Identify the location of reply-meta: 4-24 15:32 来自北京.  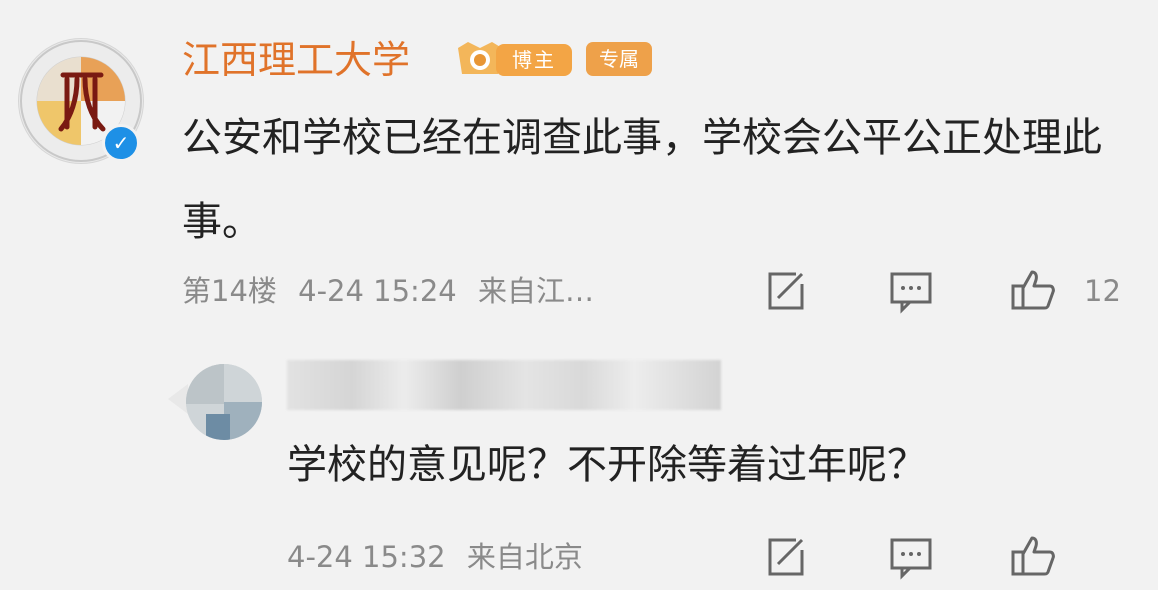
(435, 557).